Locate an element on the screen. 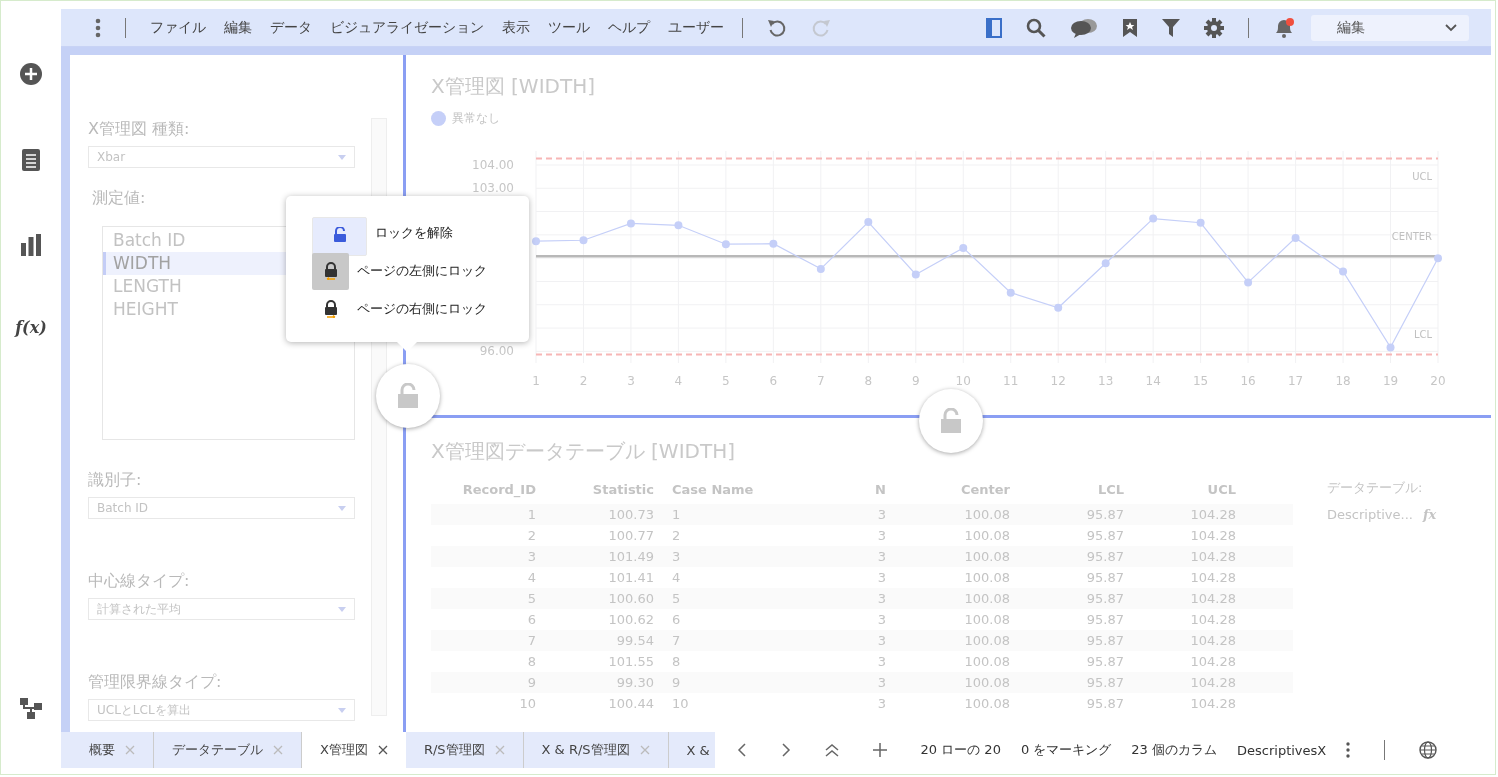 This screenshot has width=1498, height=777. x-tick-label: 3 is located at coordinates (631, 381).